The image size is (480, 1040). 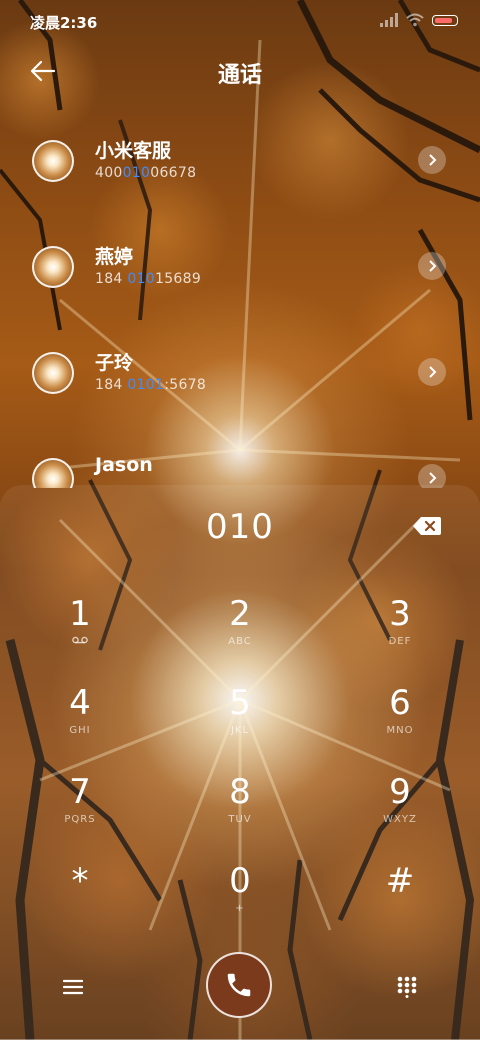 I want to click on menu-button, so click(x=73, y=987).